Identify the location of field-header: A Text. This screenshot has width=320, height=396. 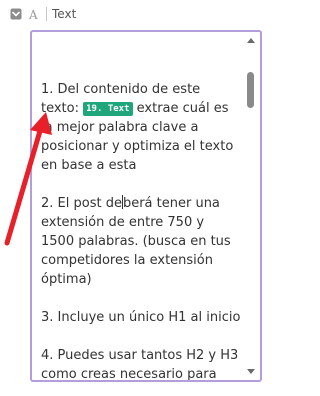
(135, 15).